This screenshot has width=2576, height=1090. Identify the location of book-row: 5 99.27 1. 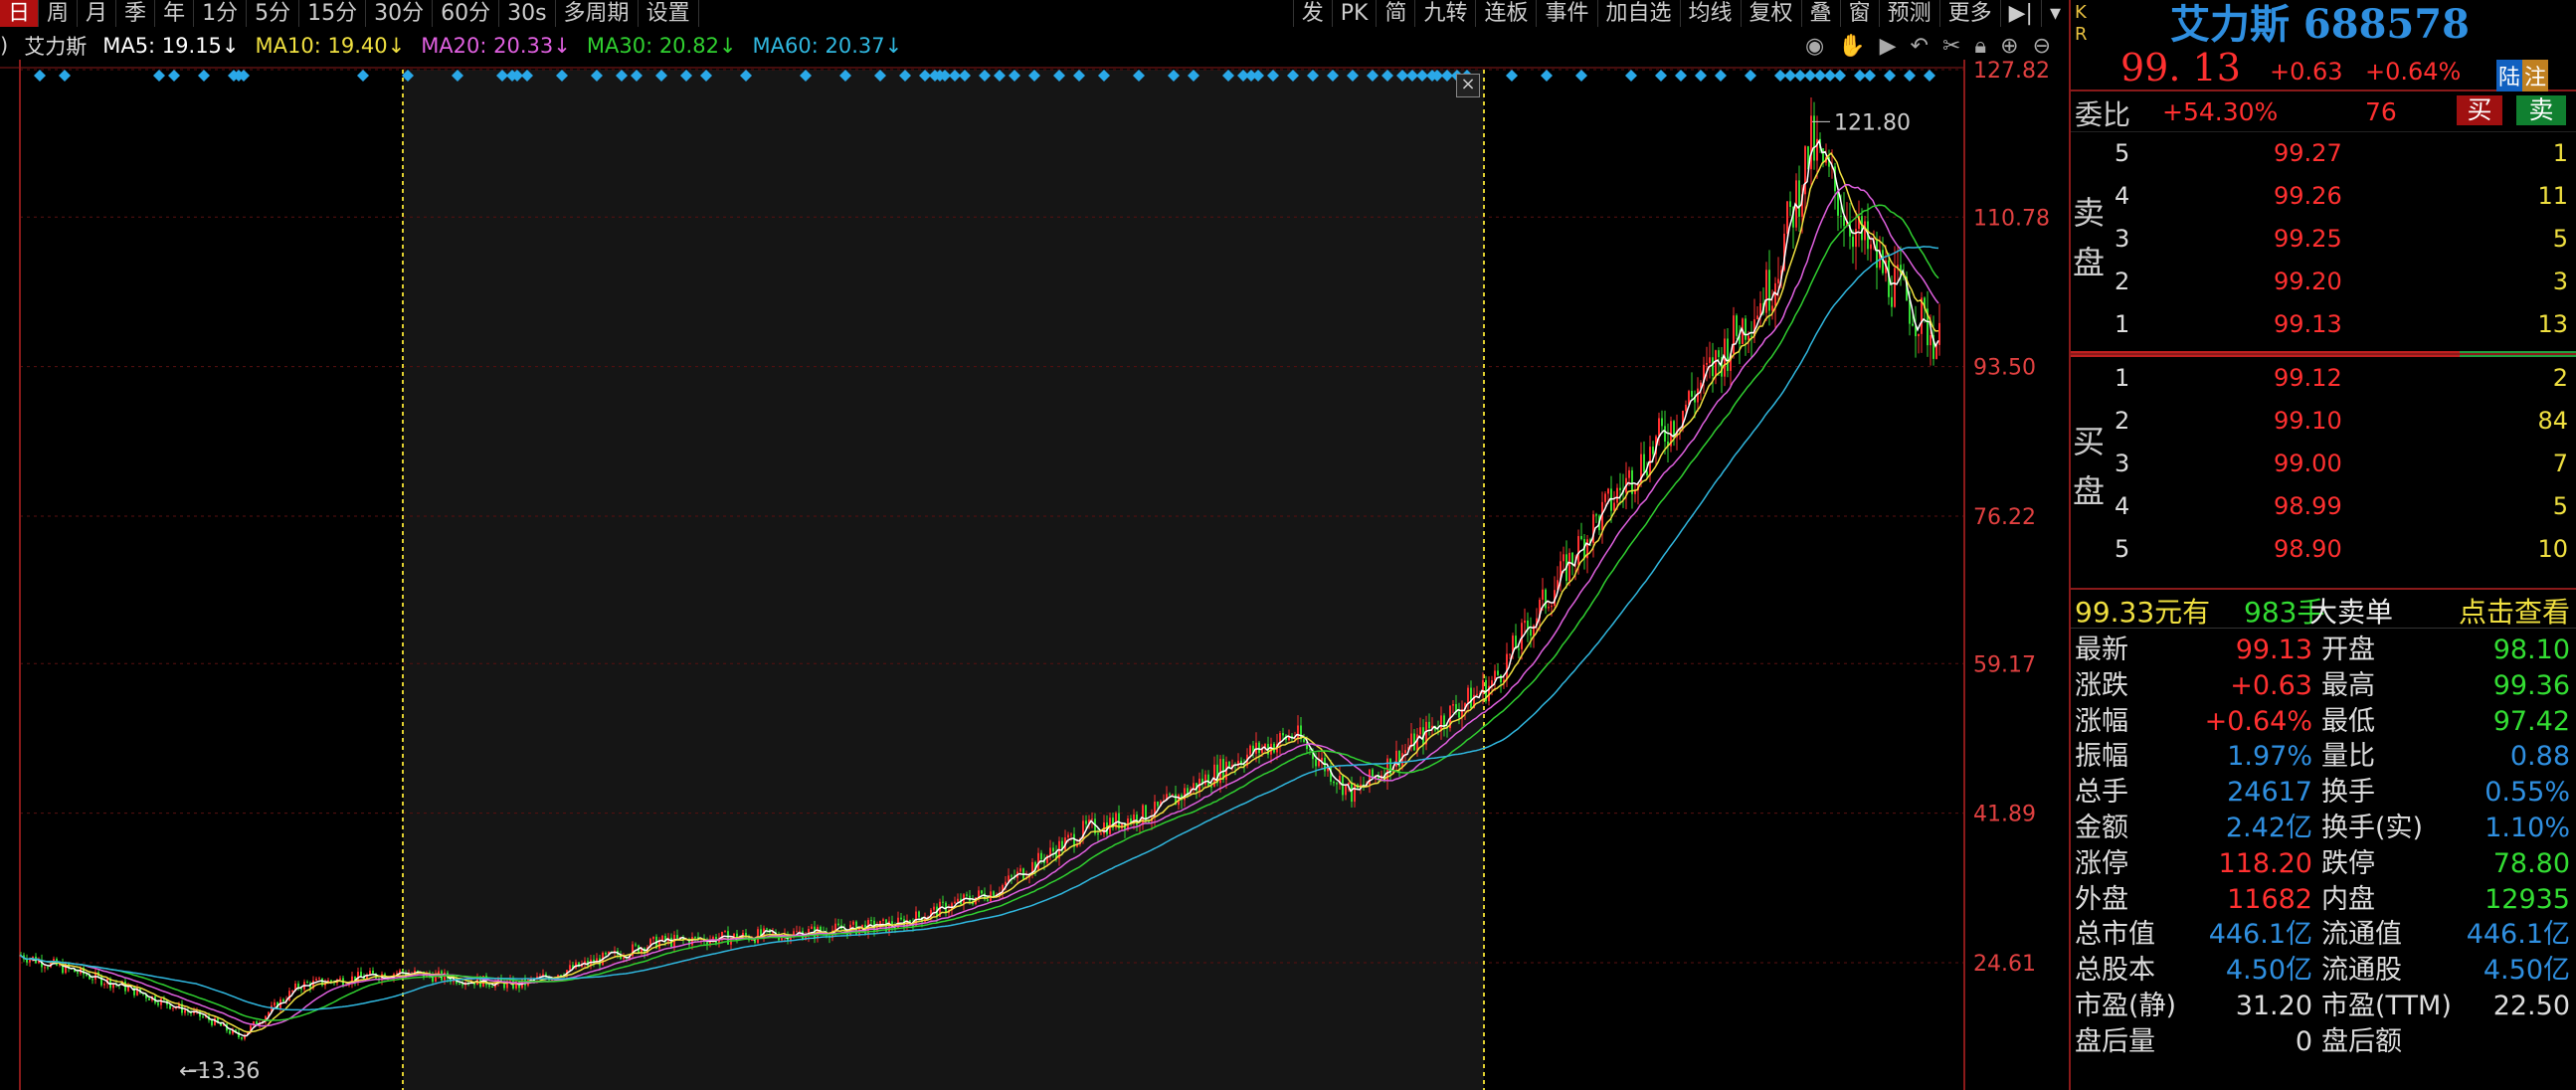
(2343, 153).